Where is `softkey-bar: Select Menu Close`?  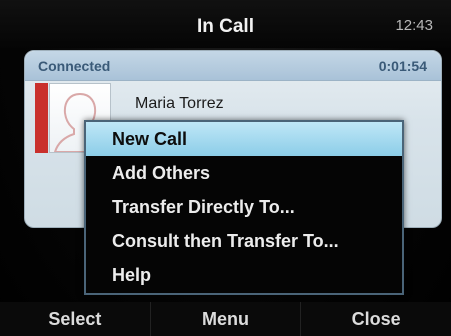
softkey-bar: Select Menu Close is located at coordinates (225, 319).